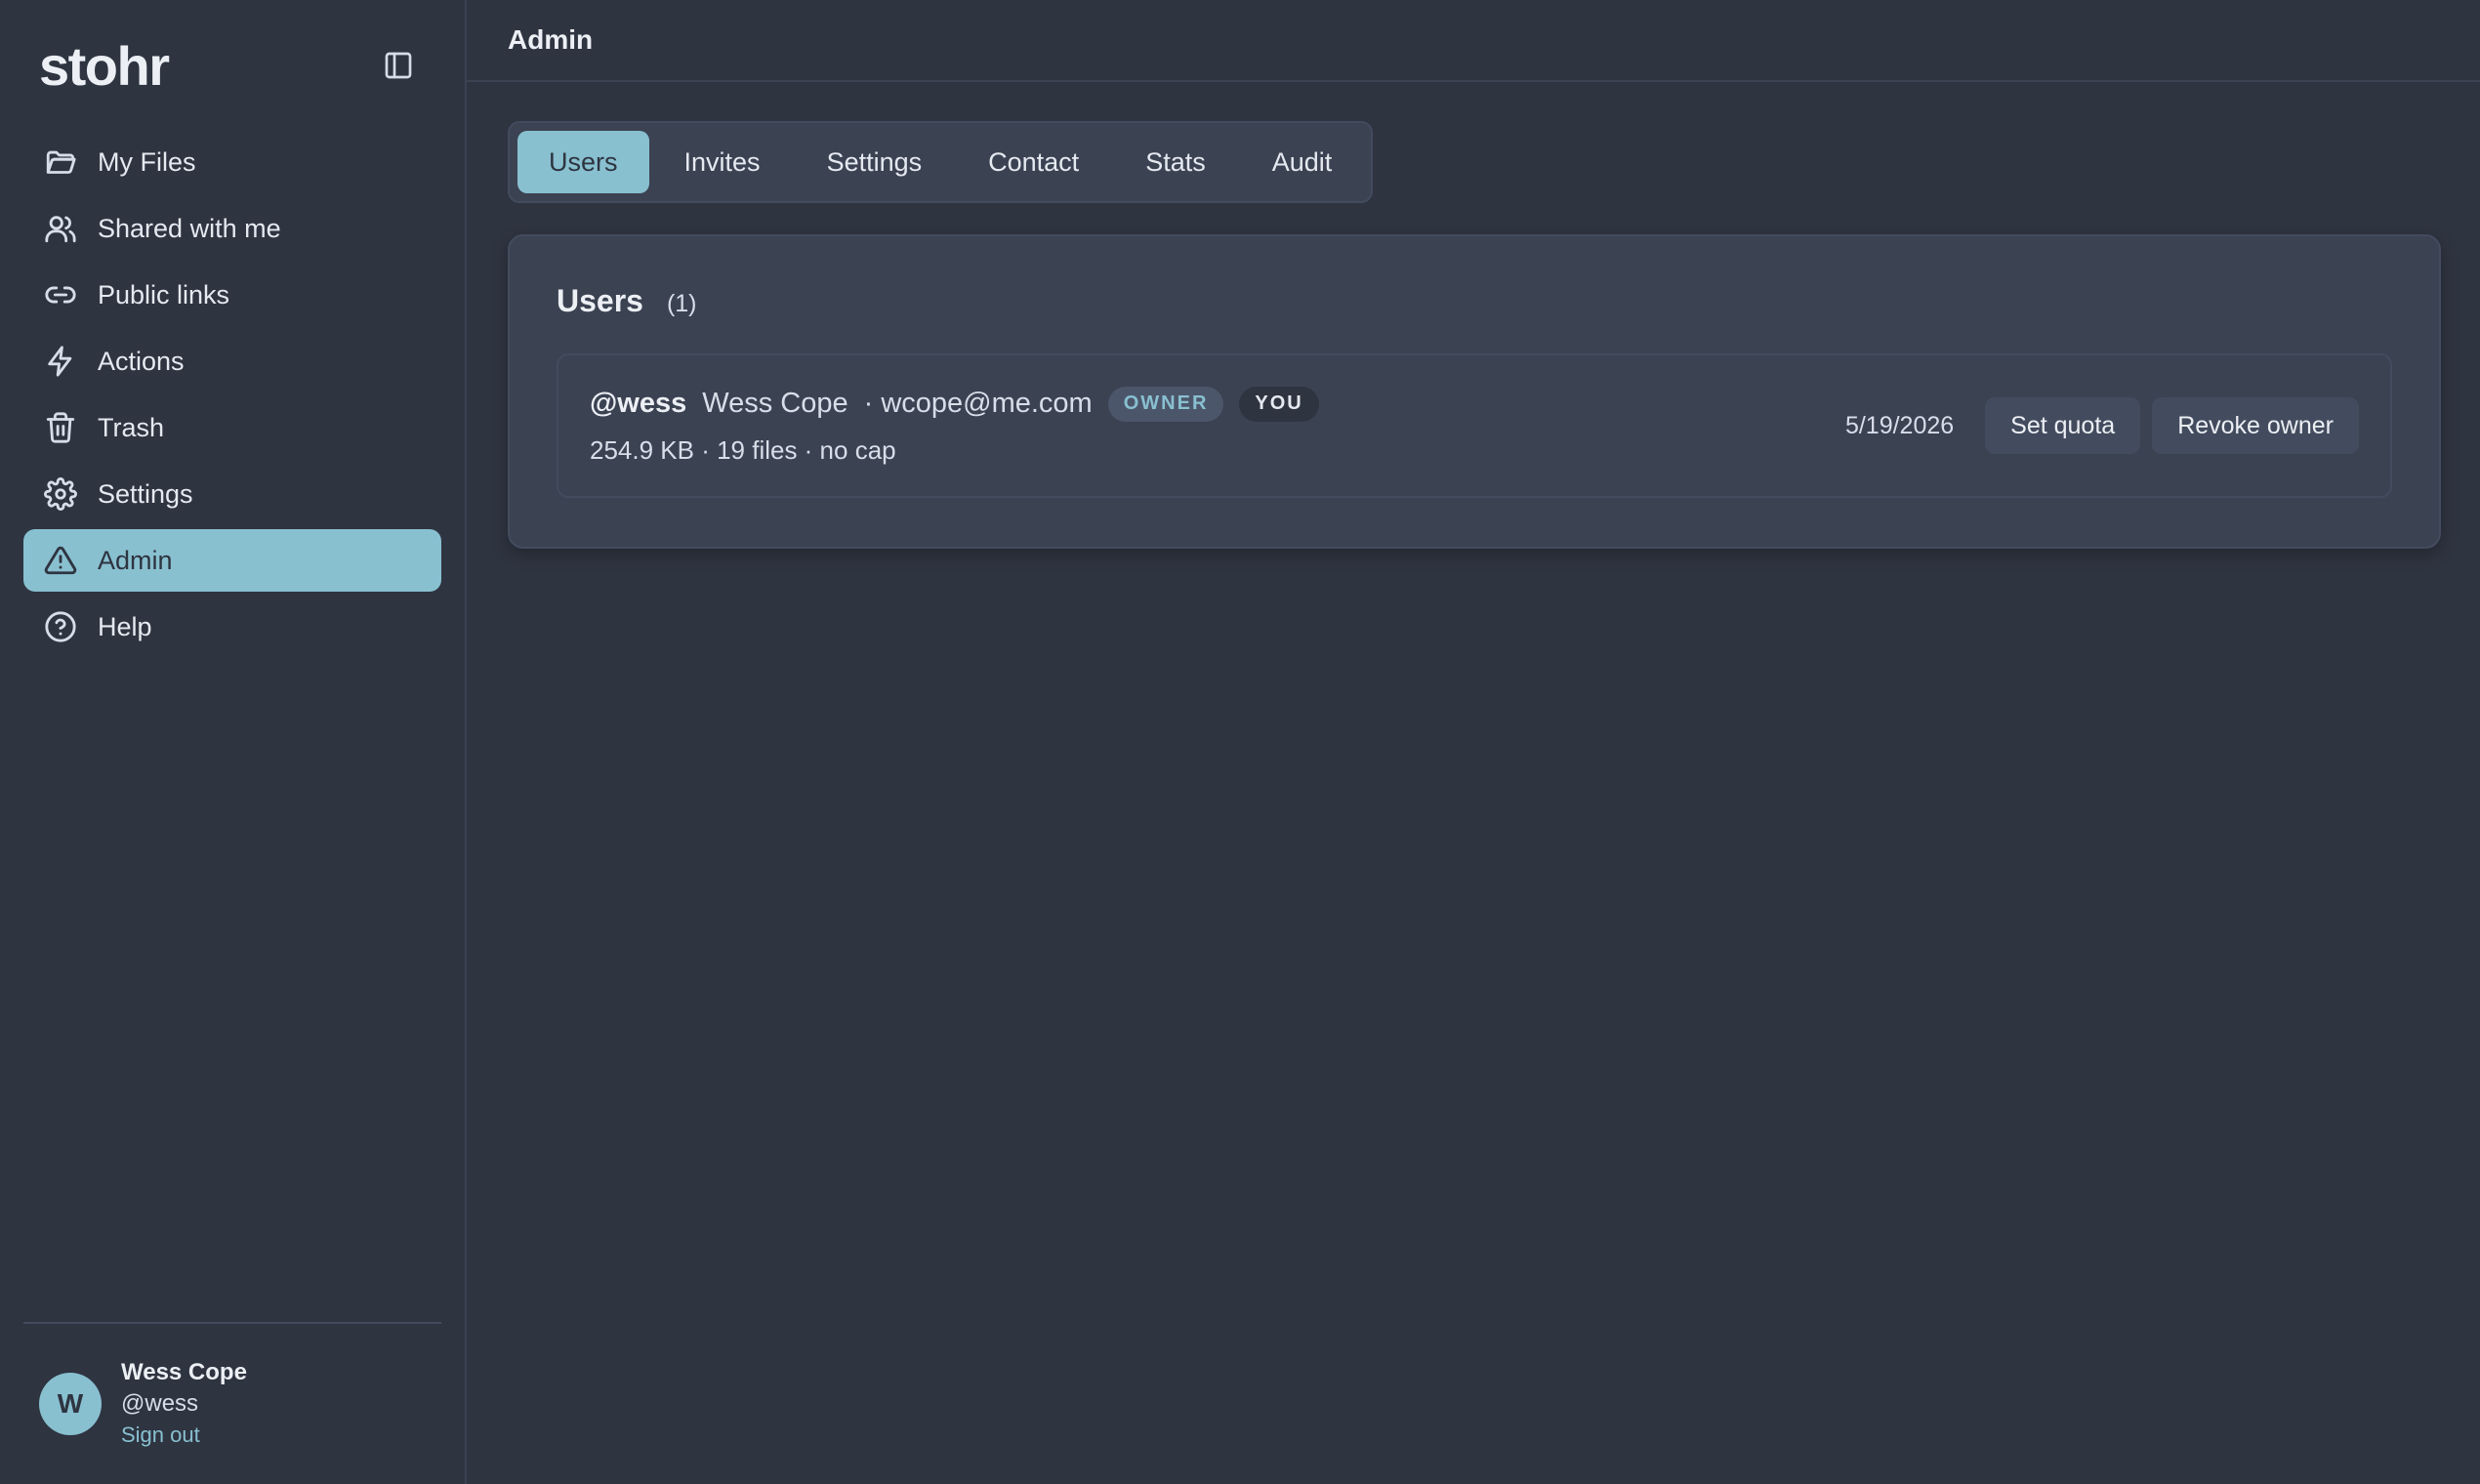 This screenshot has height=1484, width=2480. I want to click on top-bar: Admin, so click(1473, 41).